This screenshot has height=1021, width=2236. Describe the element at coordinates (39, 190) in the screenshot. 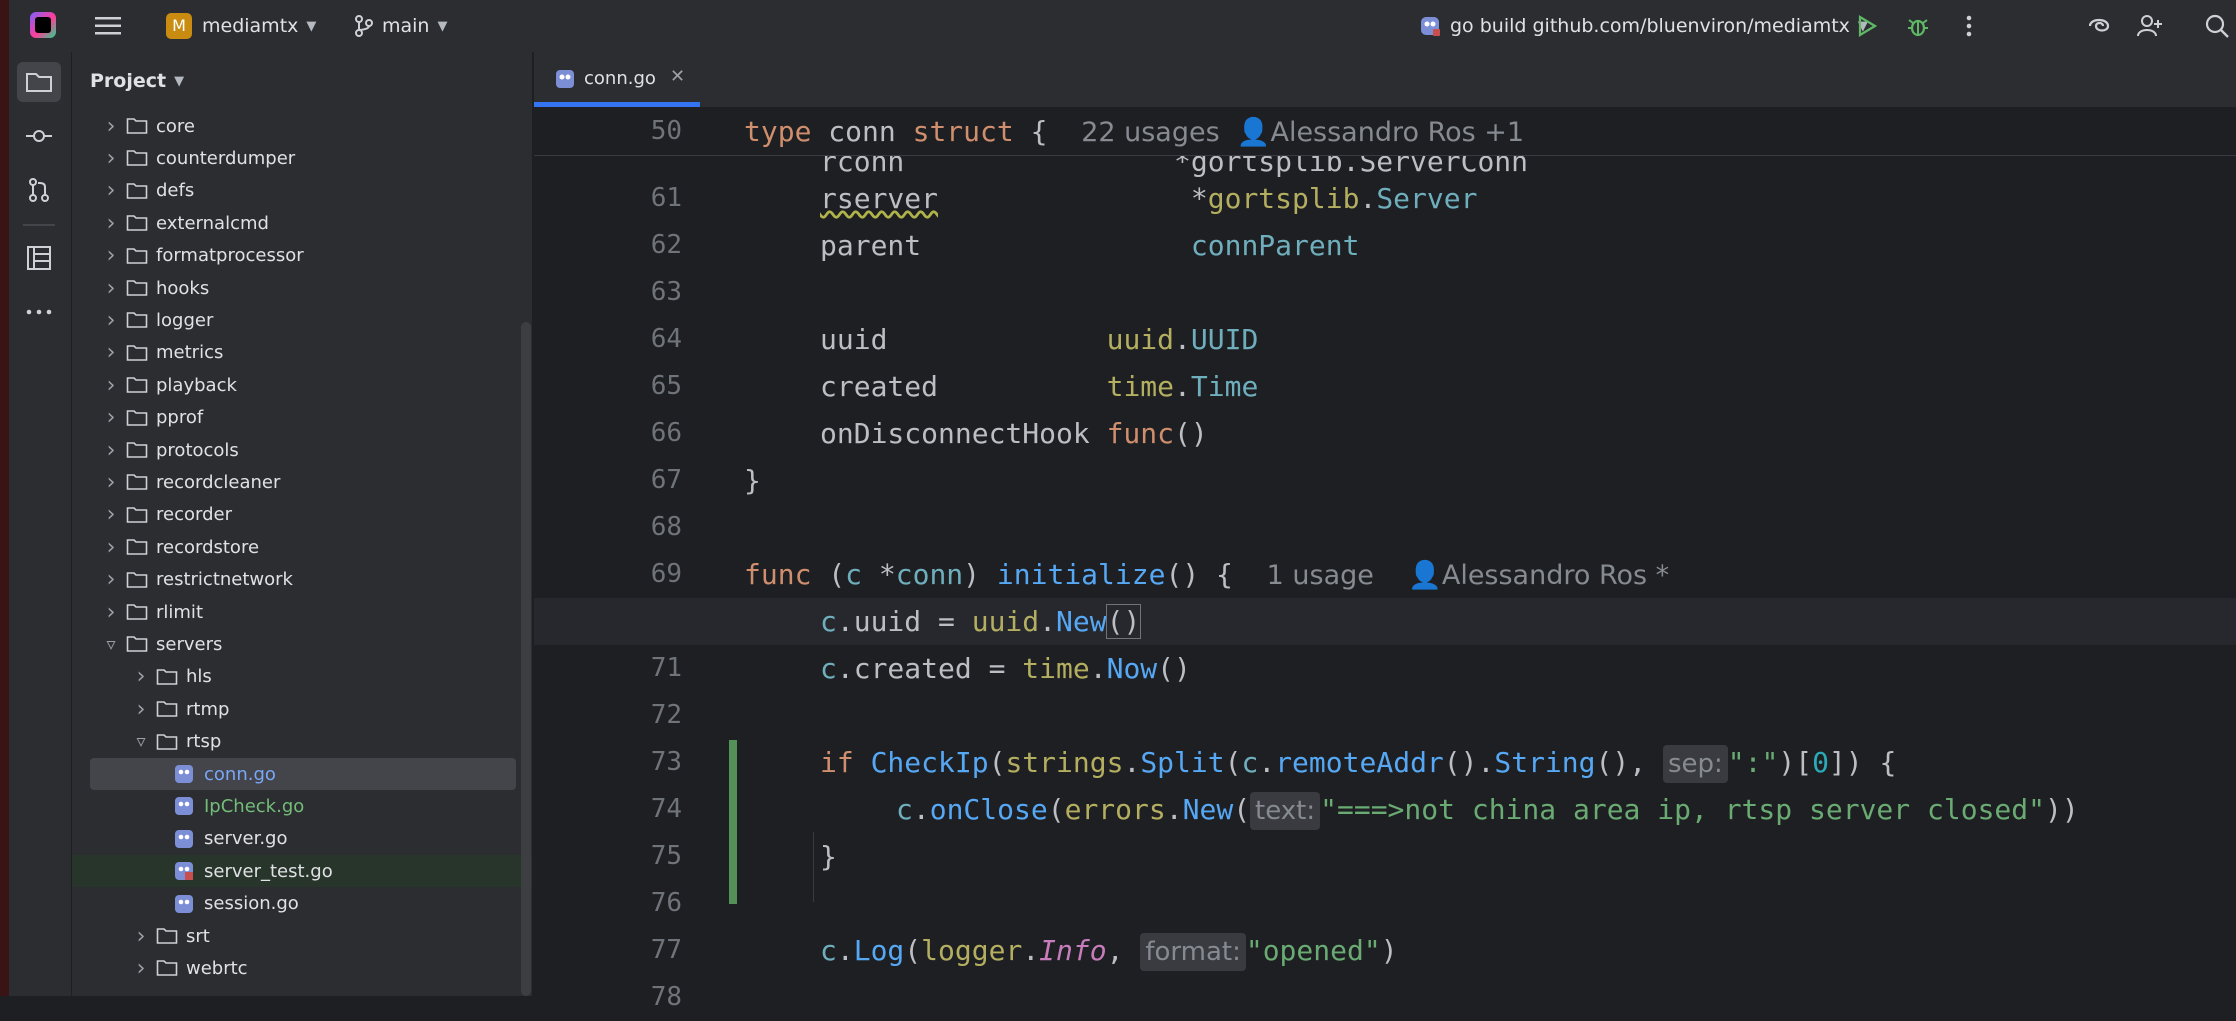

I see `pull-requests-tool-button` at that location.